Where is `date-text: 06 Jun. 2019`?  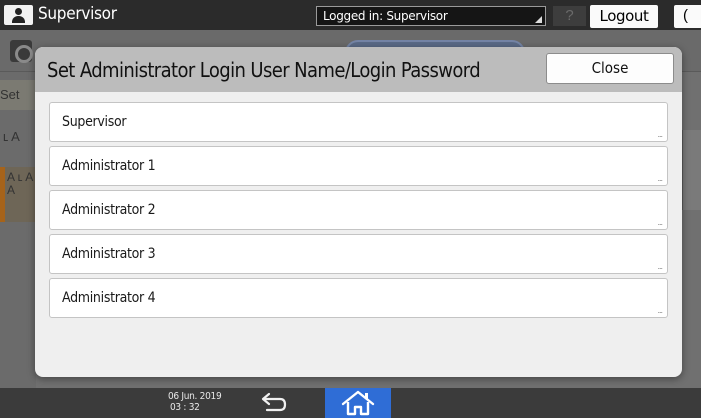 date-text: 06 Jun. 2019 is located at coordinates (195, 396).